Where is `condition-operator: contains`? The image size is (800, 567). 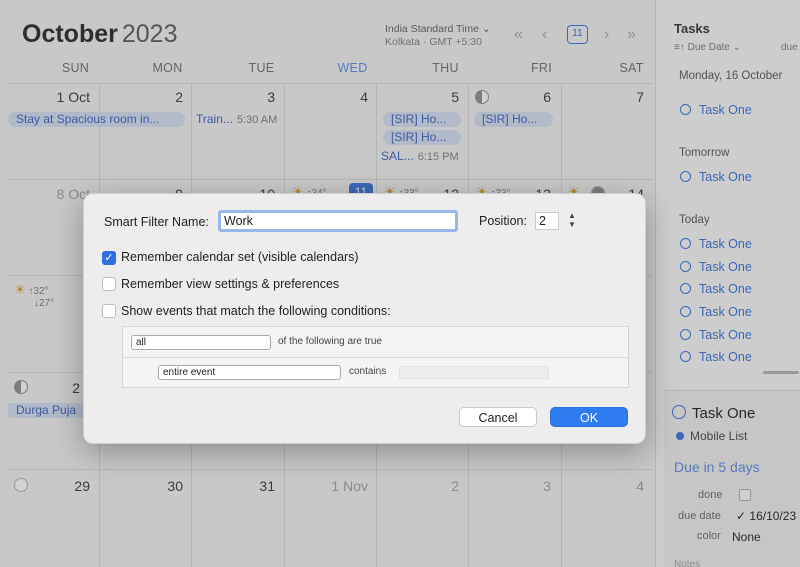 condition-operator: contains is located at coordinates (367, 371).